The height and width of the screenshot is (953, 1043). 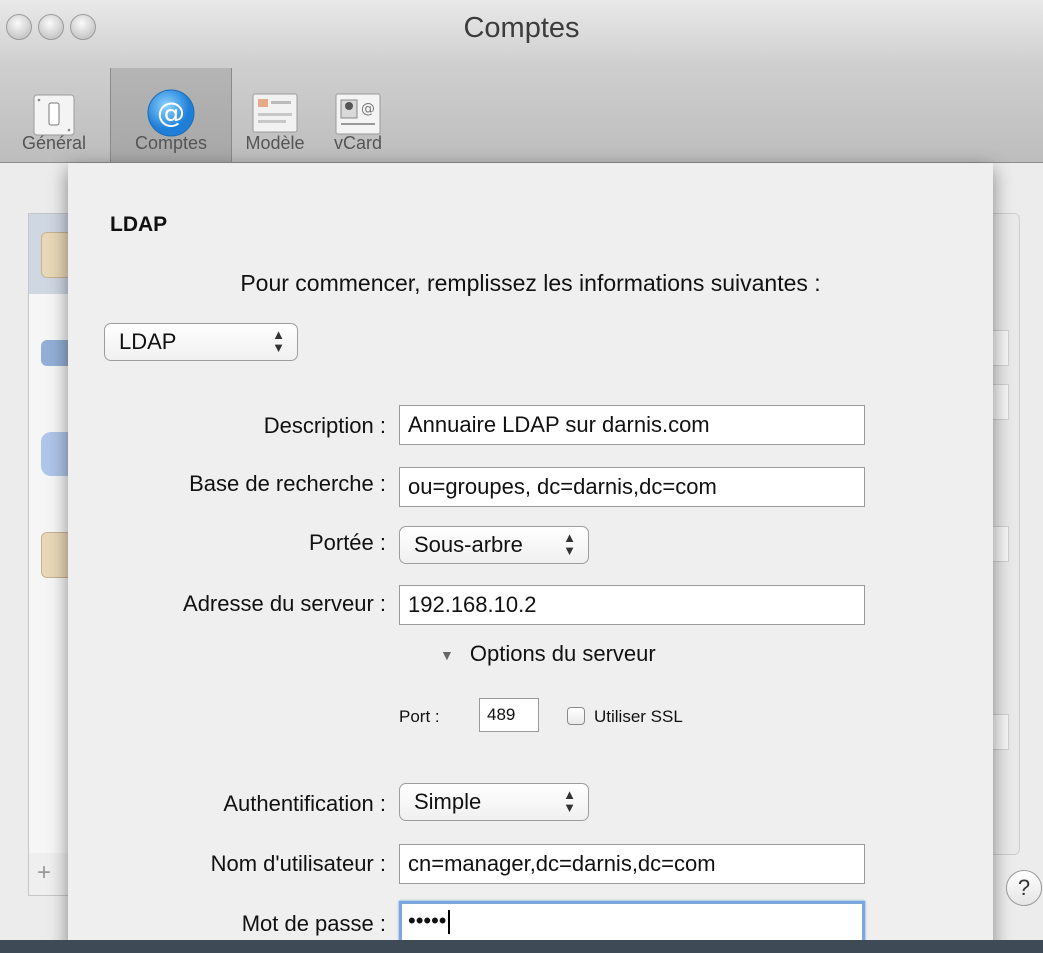 What do you see at coordinates (275, 113) in the screenshot?
I see `template-card-icon` at bounding box center [275, 113].